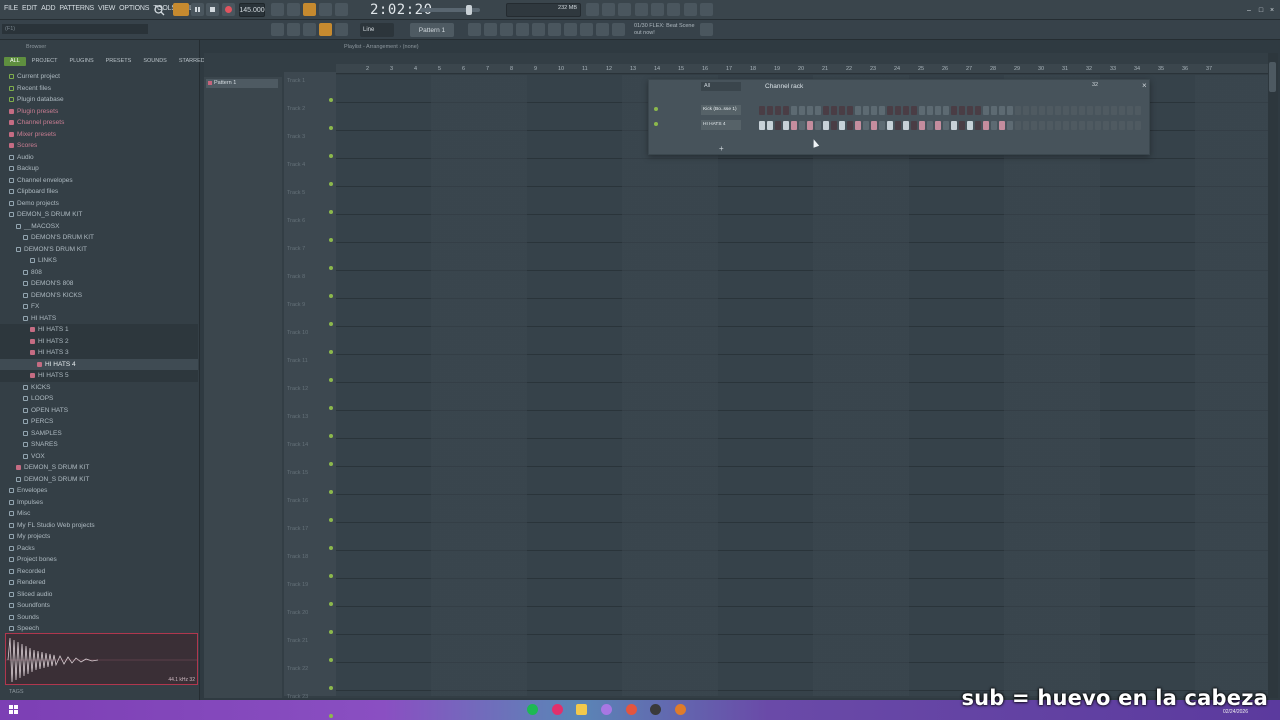 The height and width of the screenshot is (720, 1280). Describe the element at coordinates (680, 709) in the screenshot. I see `fl-studio-taskbar-icon` at that location.